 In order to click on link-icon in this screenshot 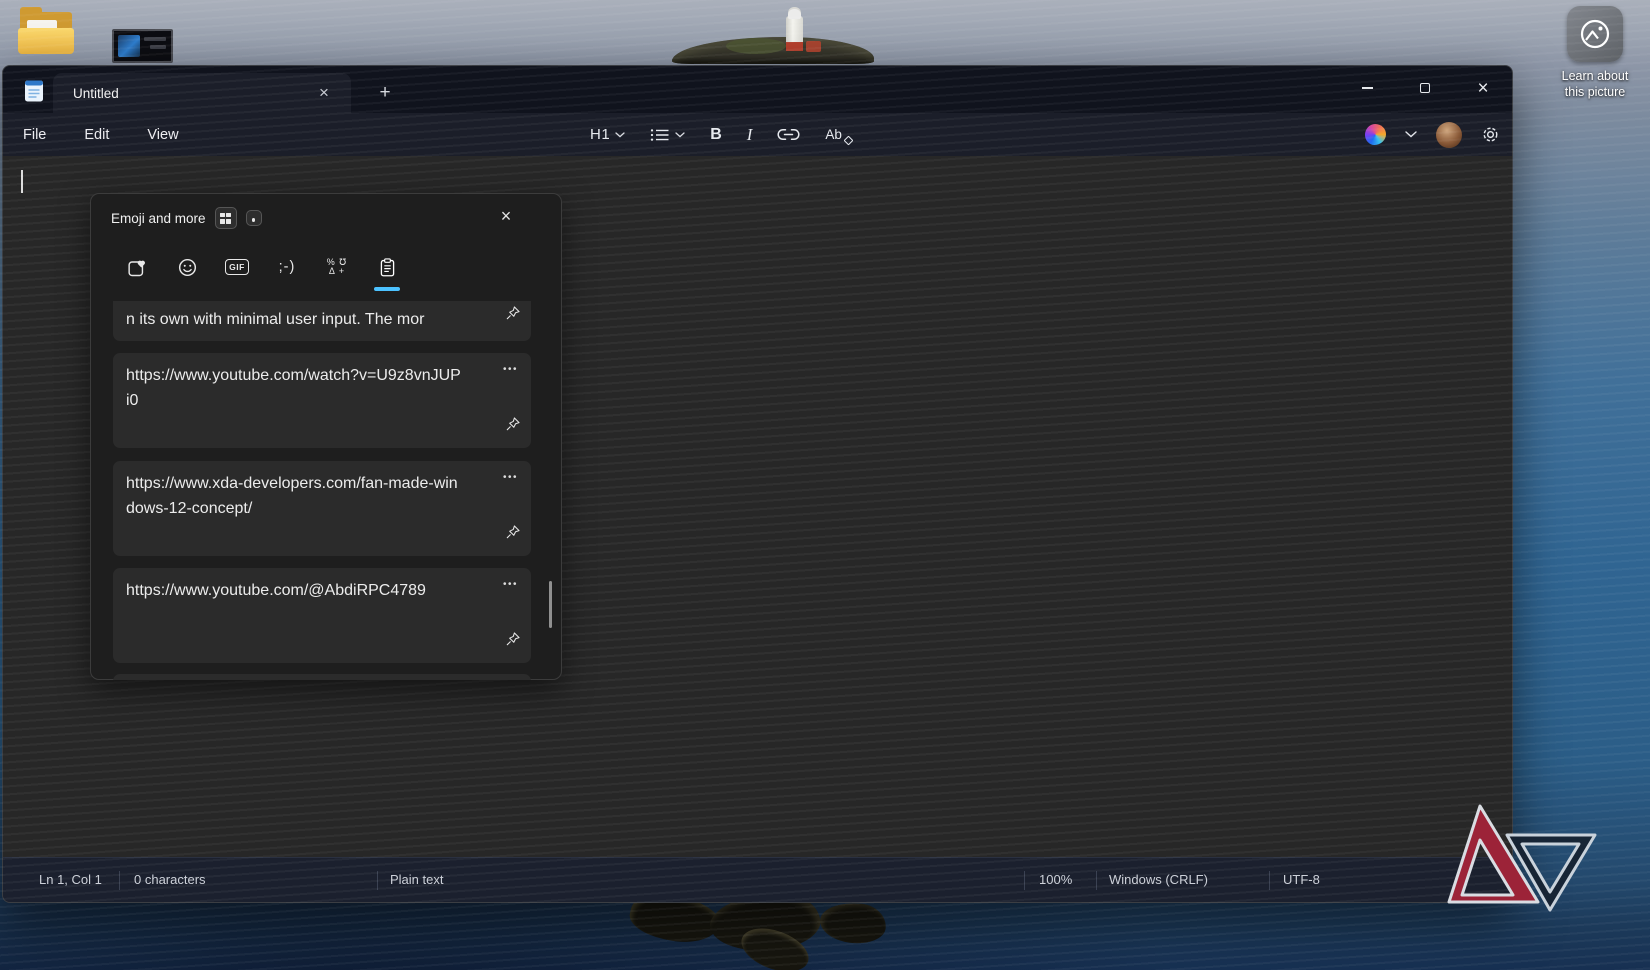, I will do `click(788, 134)`.